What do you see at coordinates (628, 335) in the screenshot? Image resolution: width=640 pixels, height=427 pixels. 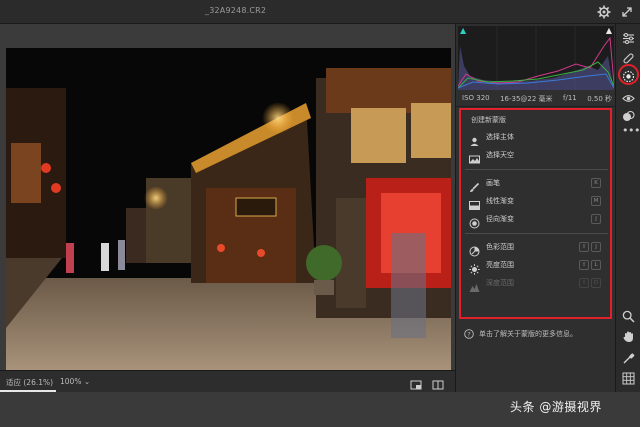 I see `hand-icon` at bounding box center [628, 335].